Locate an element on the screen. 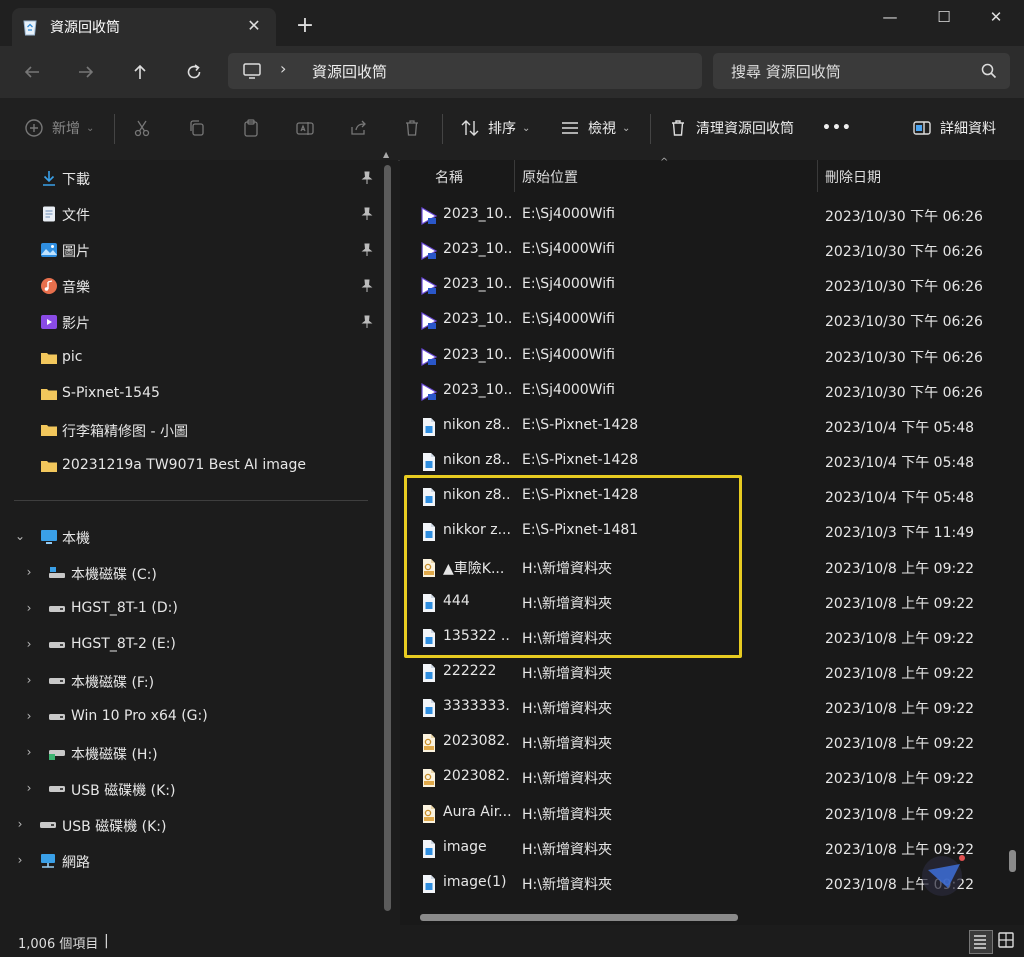  back-button is located at coordinates (32, 72).